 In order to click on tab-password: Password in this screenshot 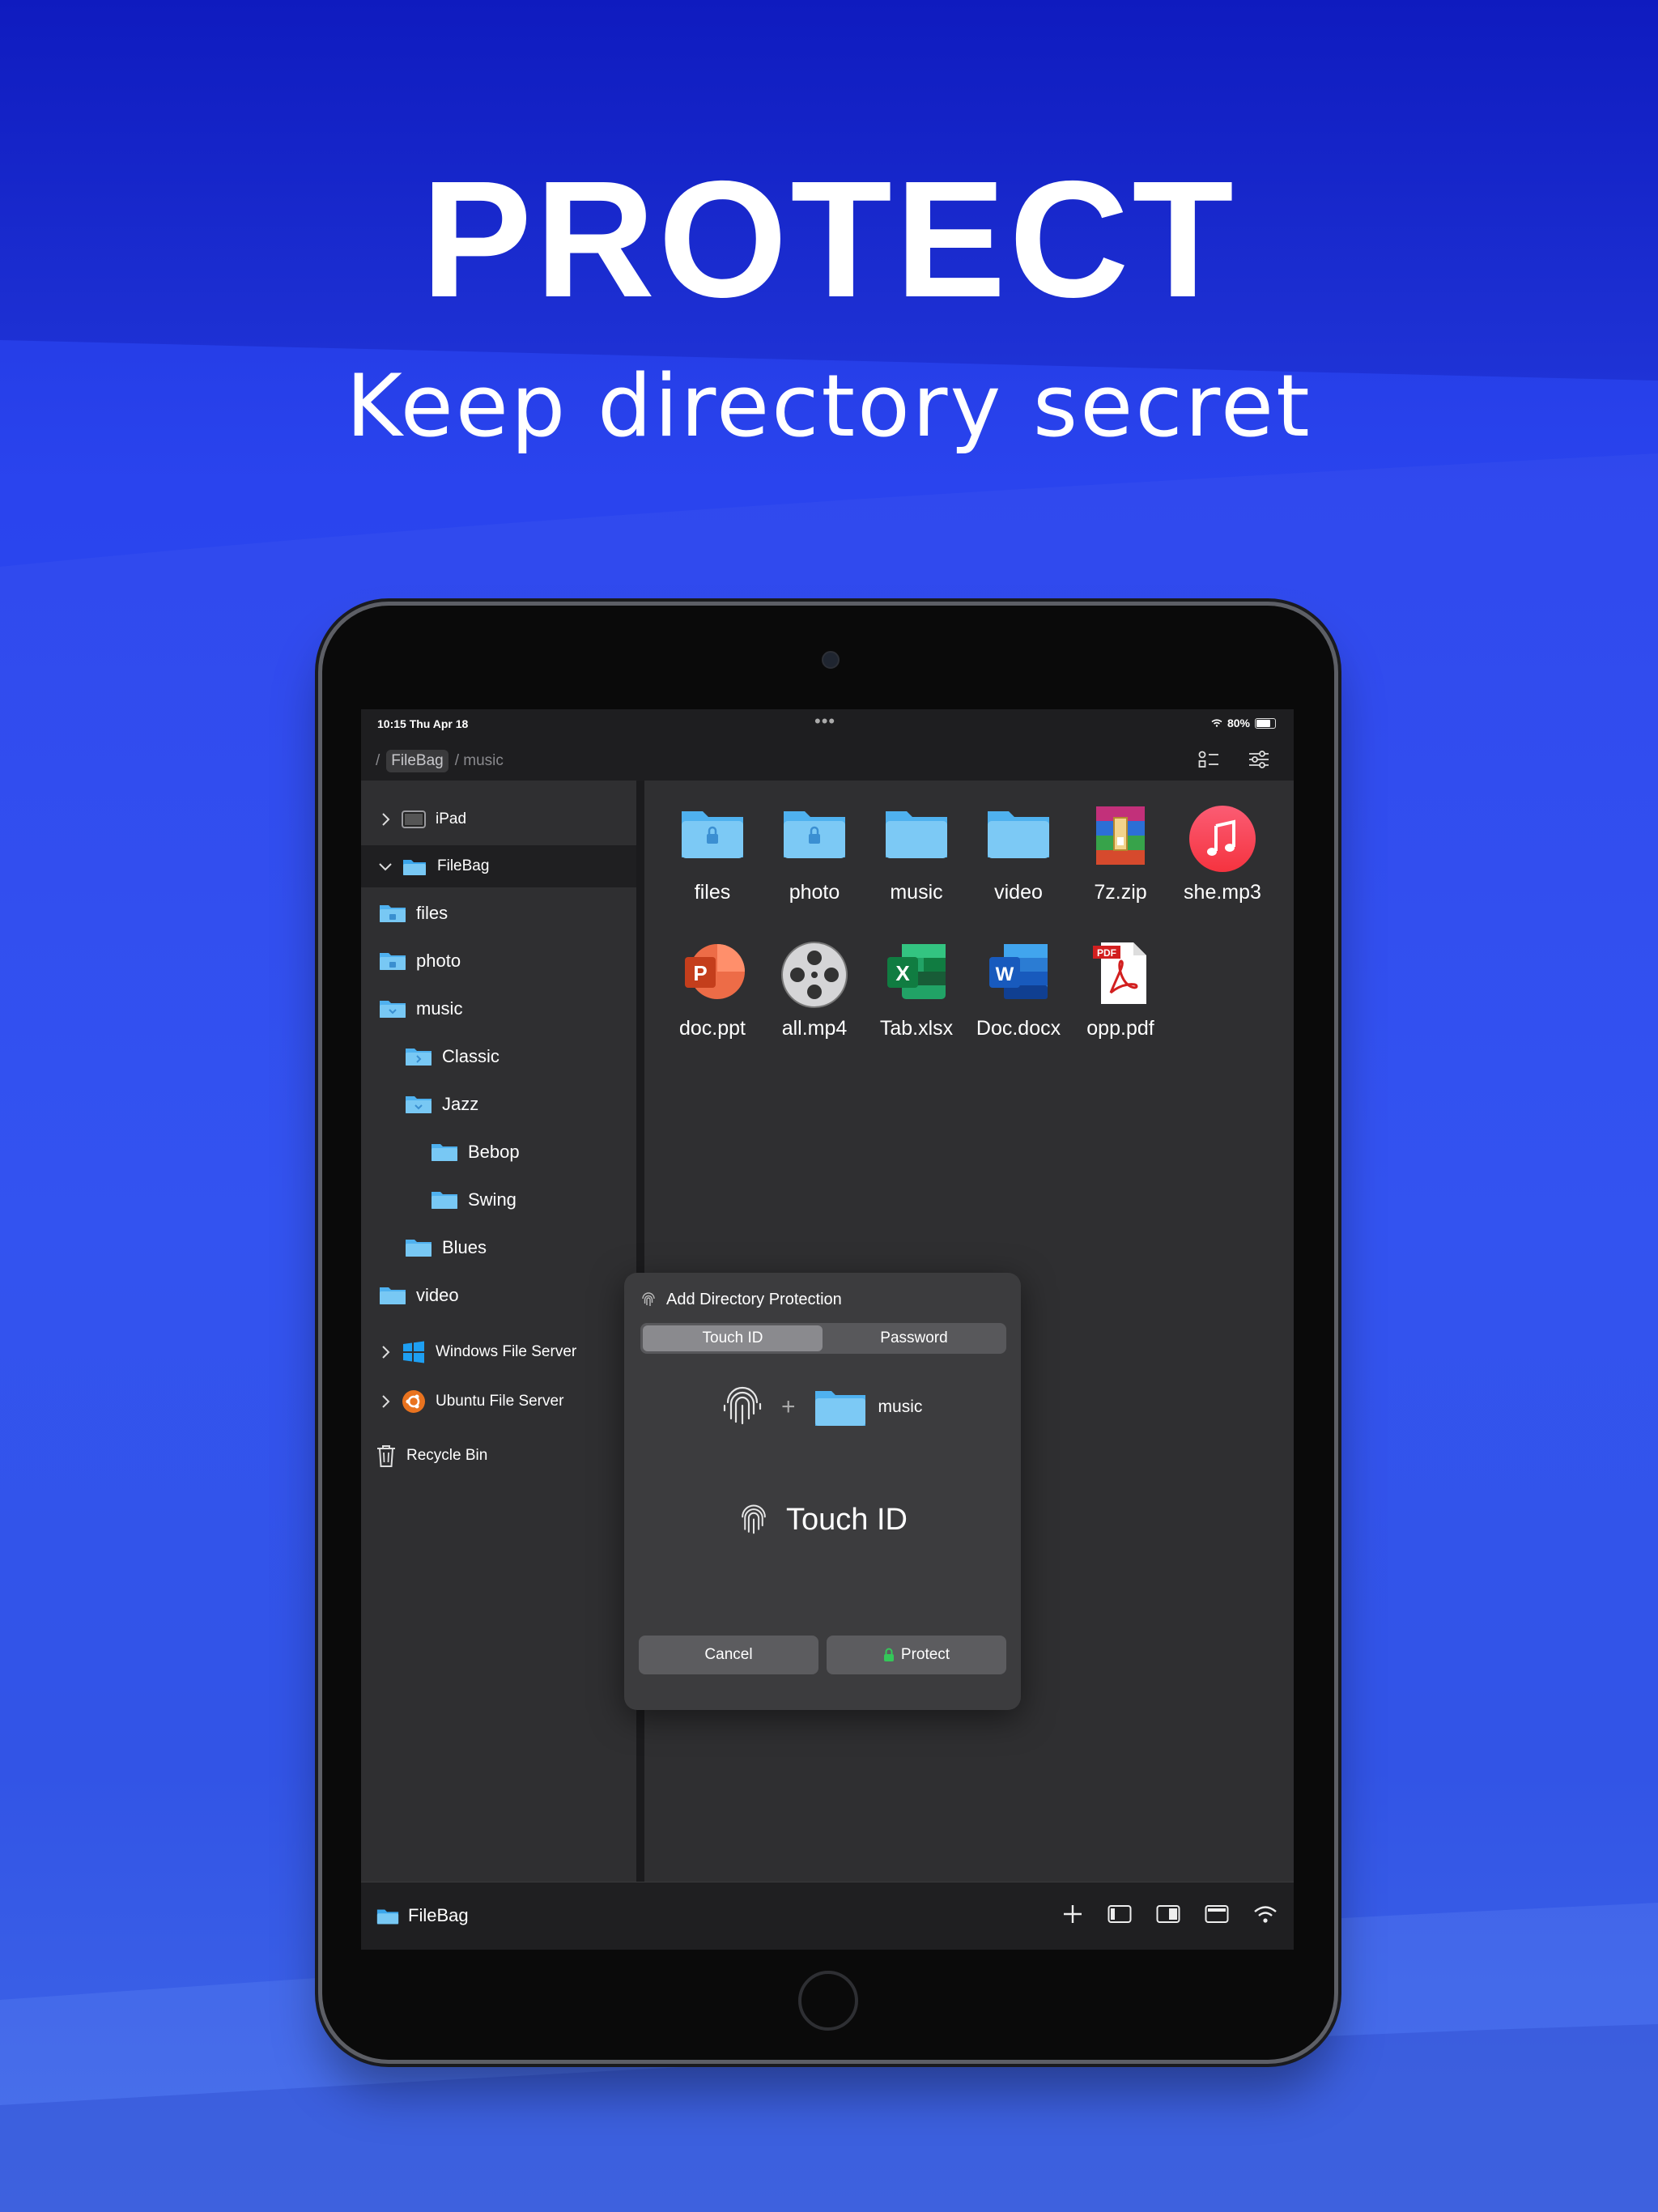, I will do `click(914, 1338)`.